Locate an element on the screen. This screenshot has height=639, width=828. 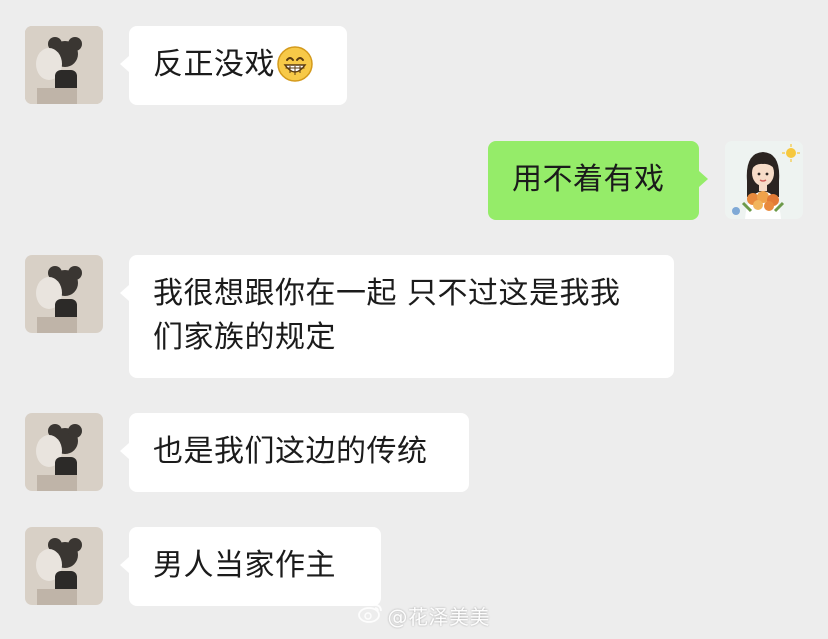
weibo-icon is located at coordinates (370, 615).